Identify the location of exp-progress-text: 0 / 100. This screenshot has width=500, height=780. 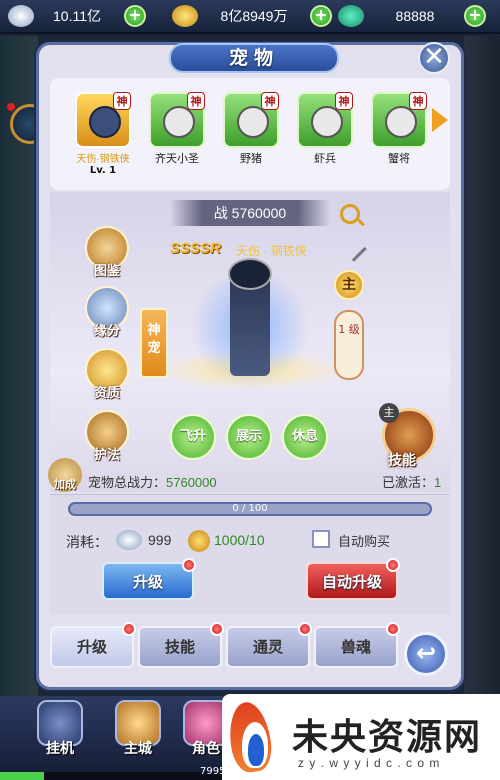
(250, 508).